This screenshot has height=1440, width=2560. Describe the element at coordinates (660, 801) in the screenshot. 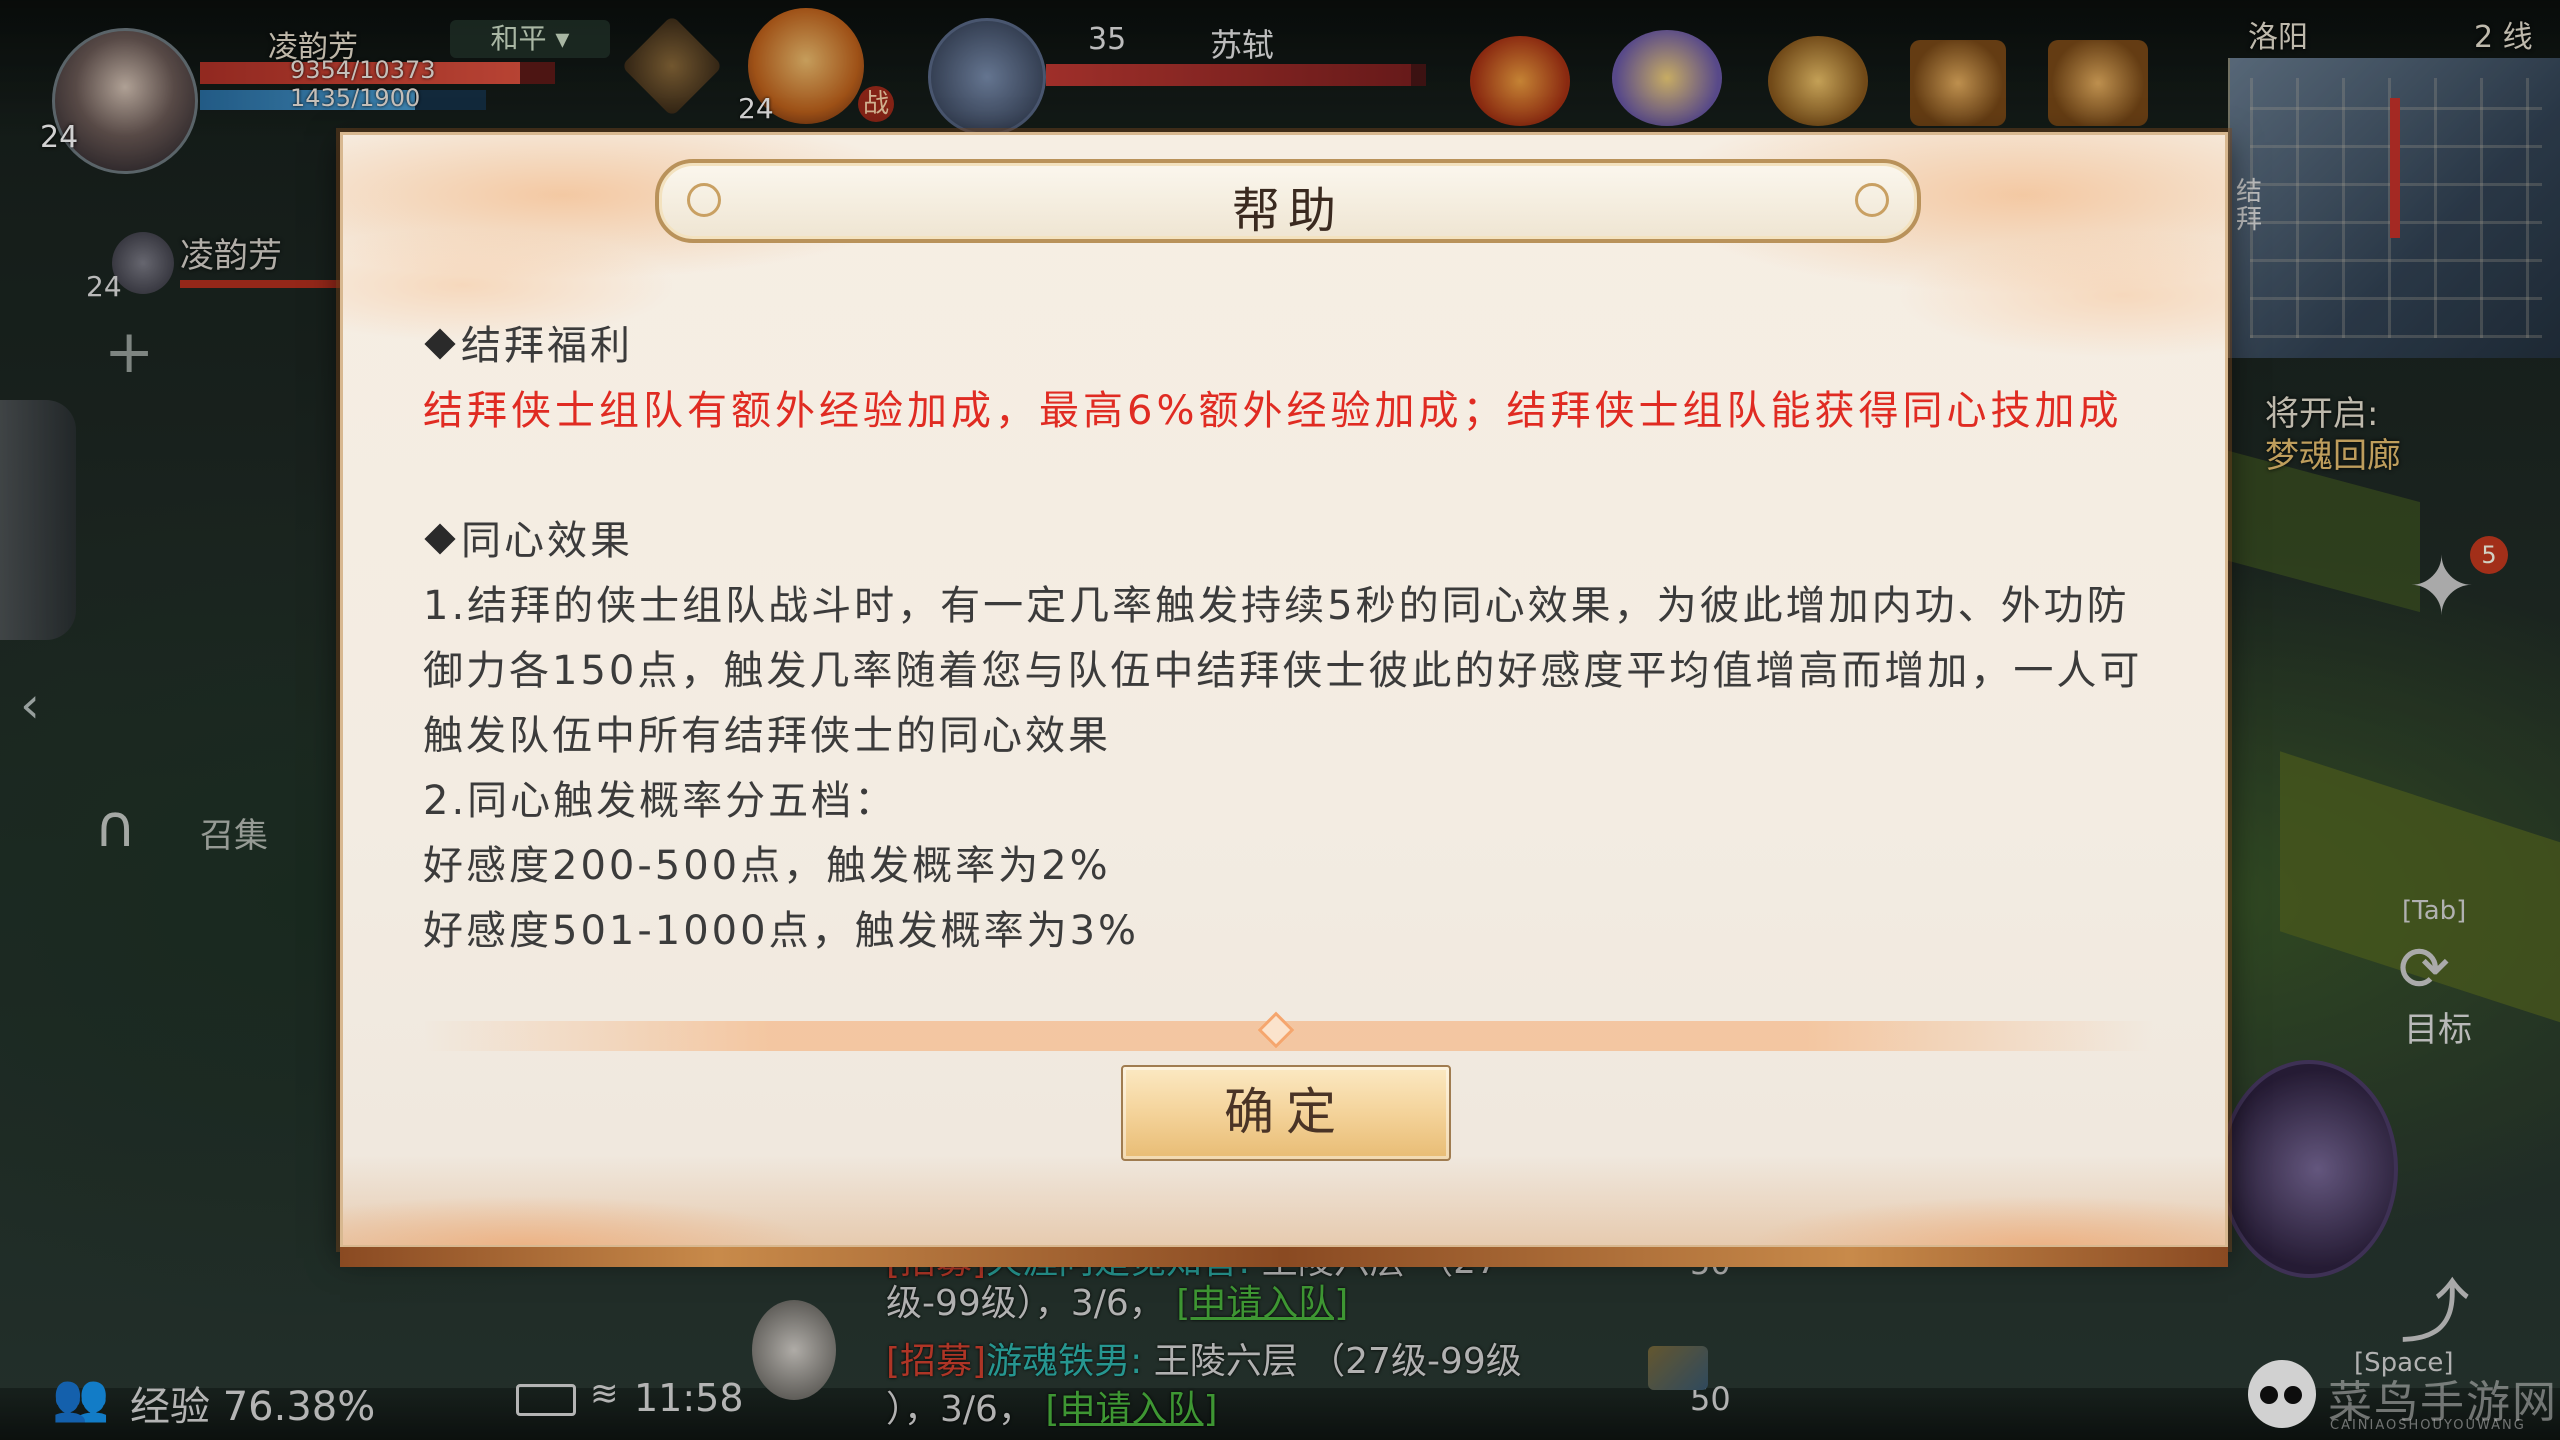

I see `section-text: 2.同心触发概率分五档：` at that location.